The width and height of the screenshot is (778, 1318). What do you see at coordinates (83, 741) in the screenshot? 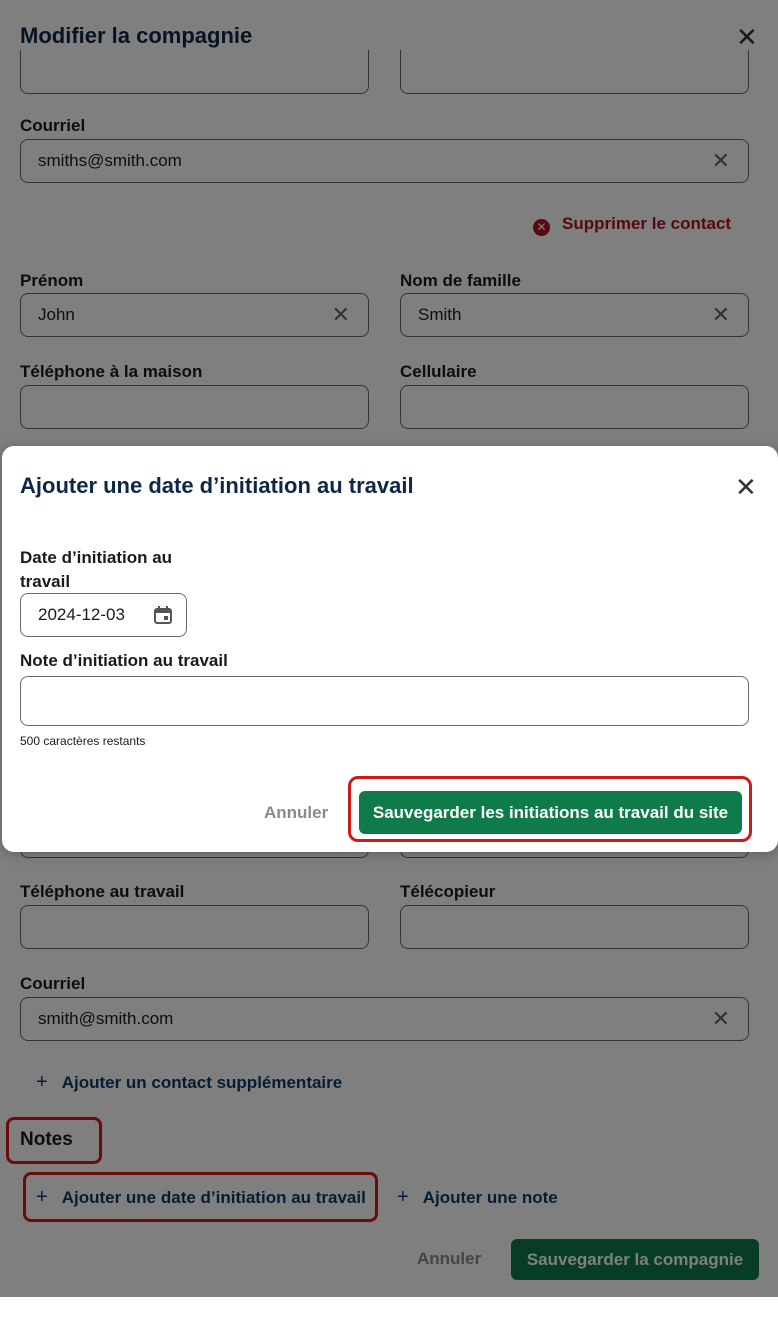
I see `chars-remaining: 500 caractères restants` at bounding box center [83, 741].